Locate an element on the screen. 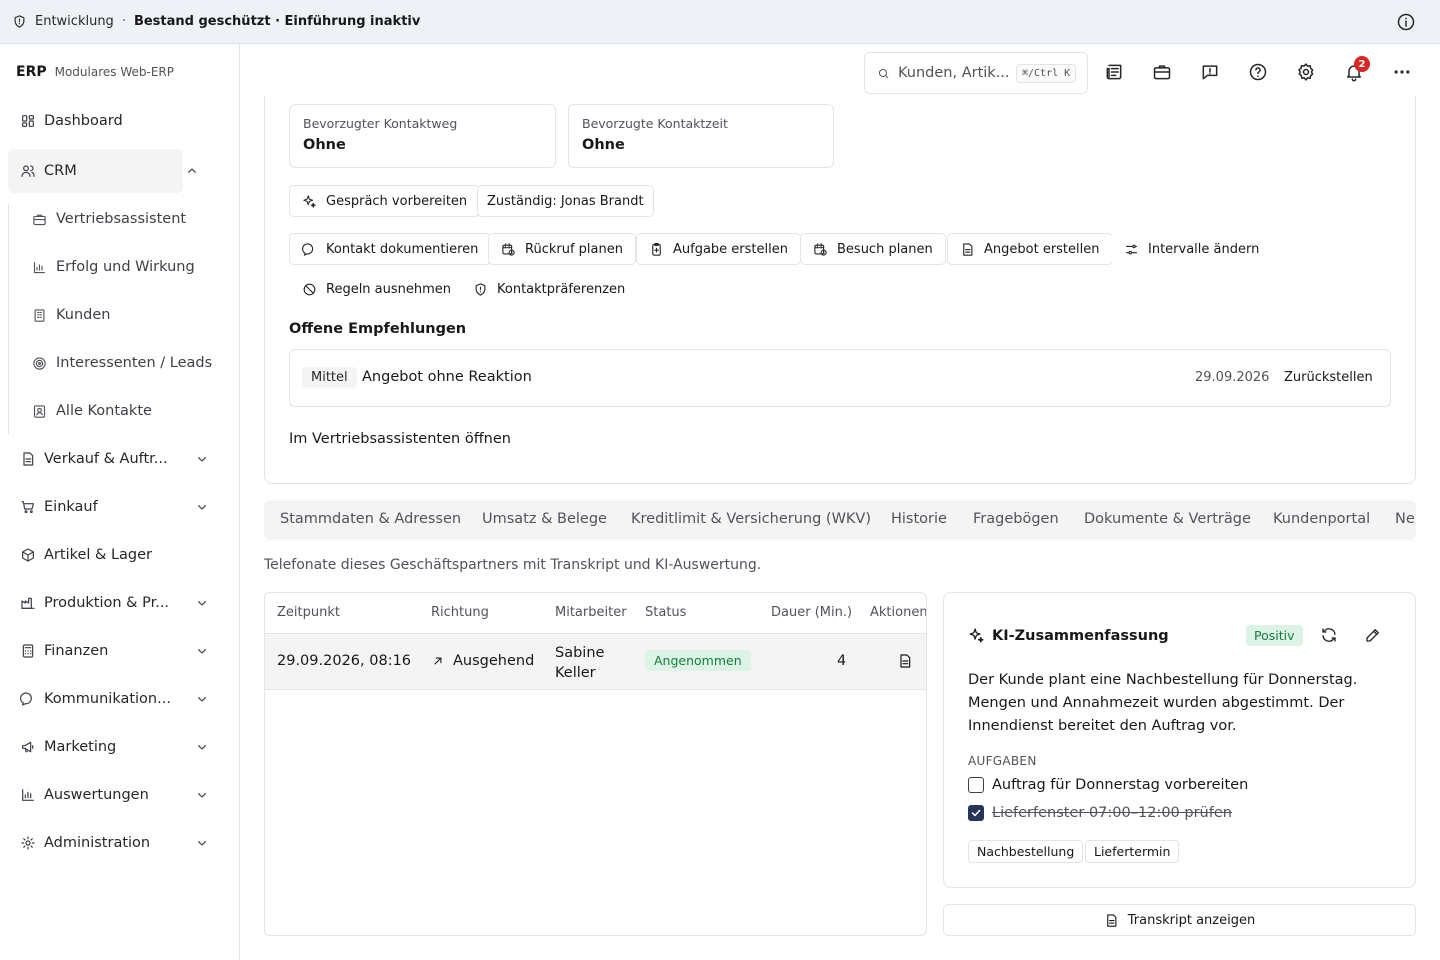  column-header: Mitarbeiter is located at coordinates (591, 612).